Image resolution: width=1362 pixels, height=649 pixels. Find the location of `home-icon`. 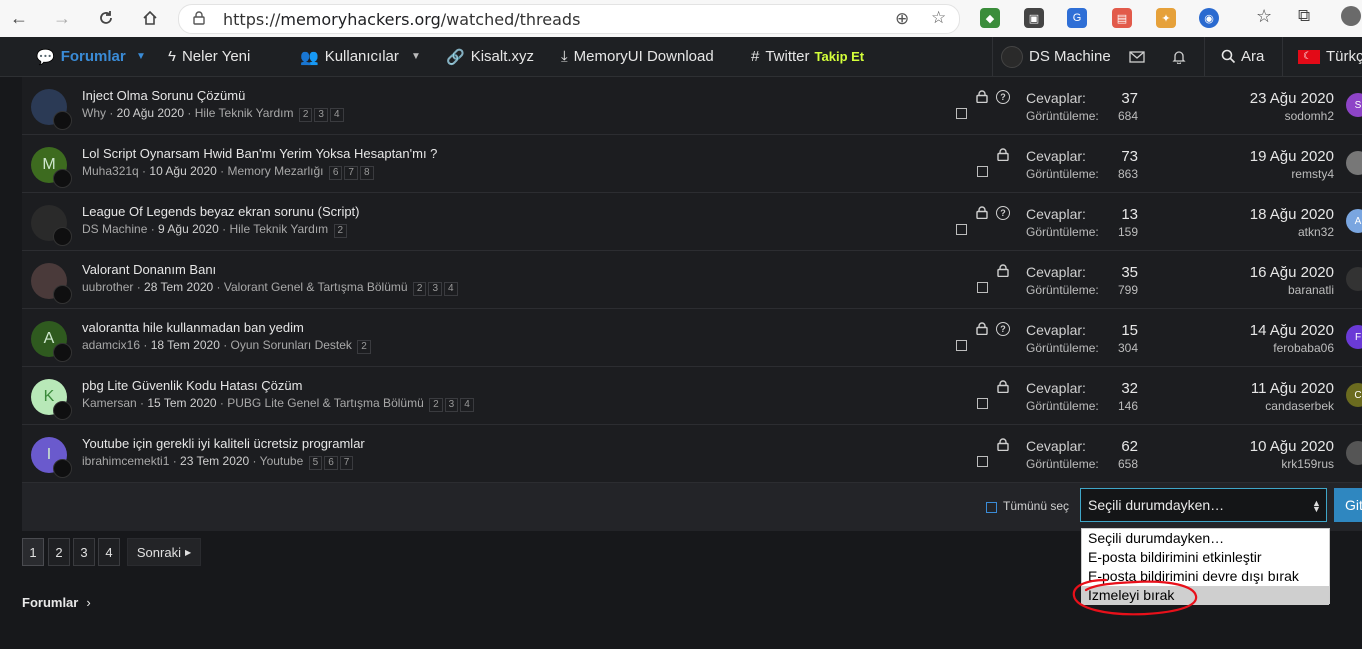

home-icon is located at coordinates (150, 18).